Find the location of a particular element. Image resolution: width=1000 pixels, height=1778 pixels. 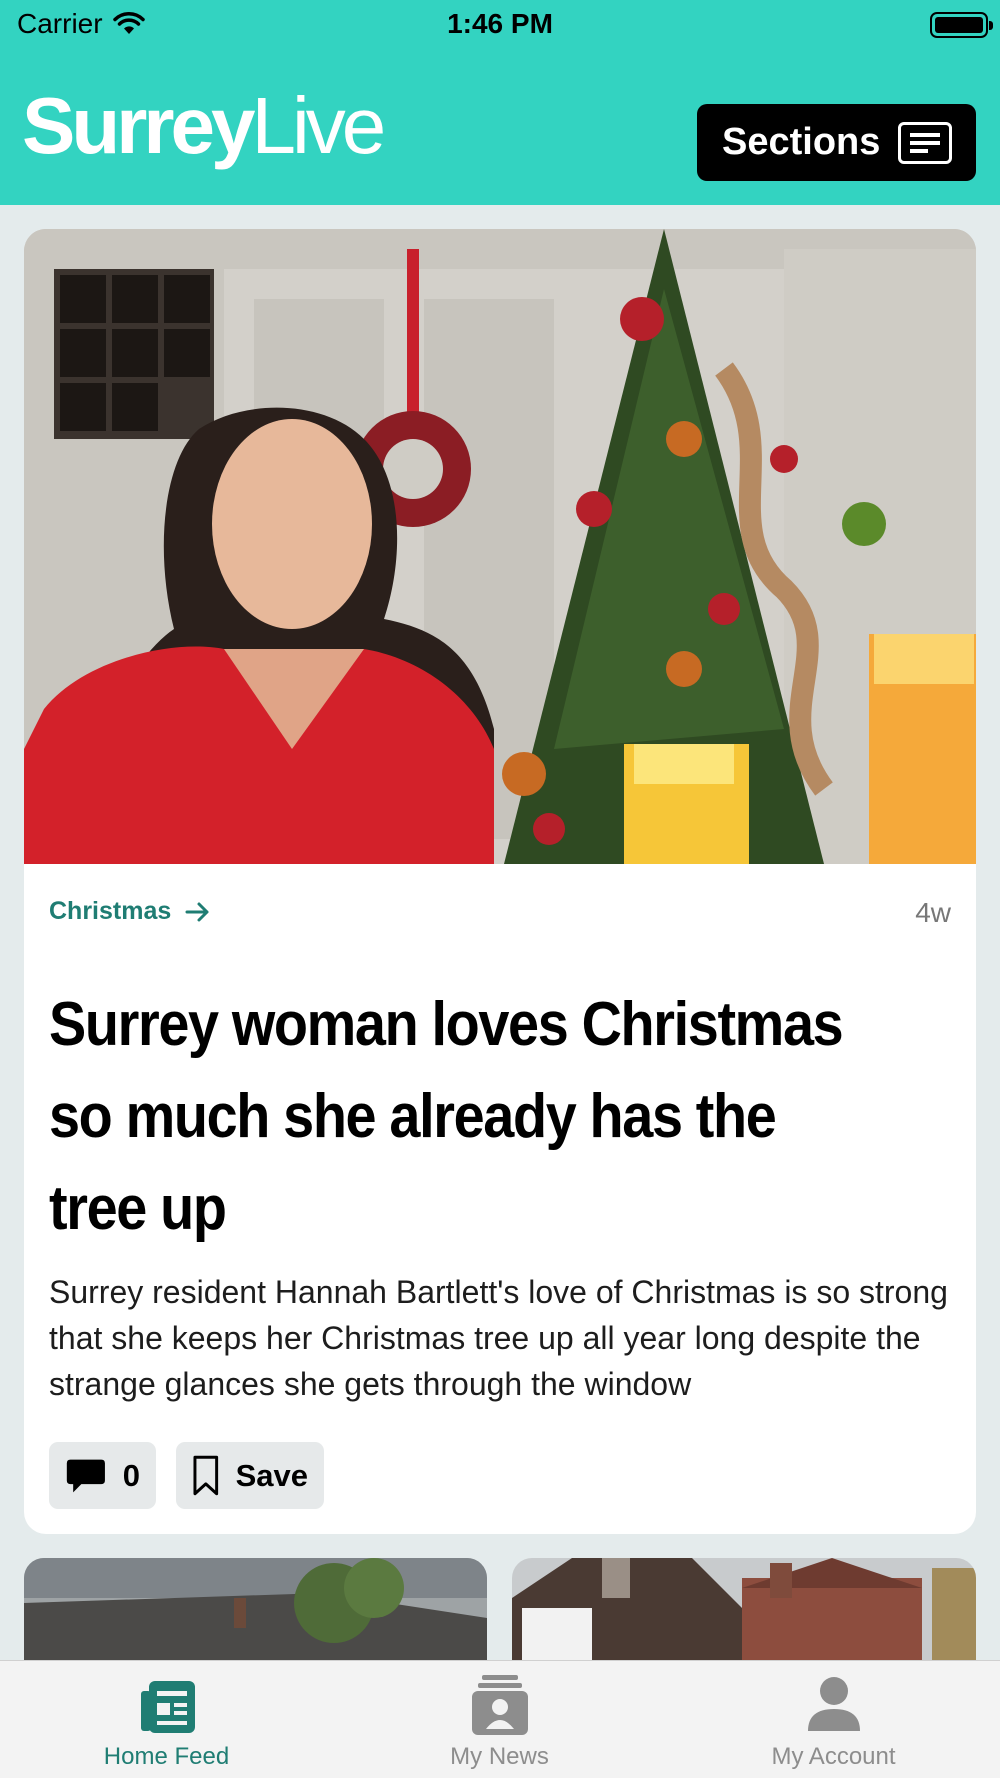

battery-icon is located at coordinates (961, 25).